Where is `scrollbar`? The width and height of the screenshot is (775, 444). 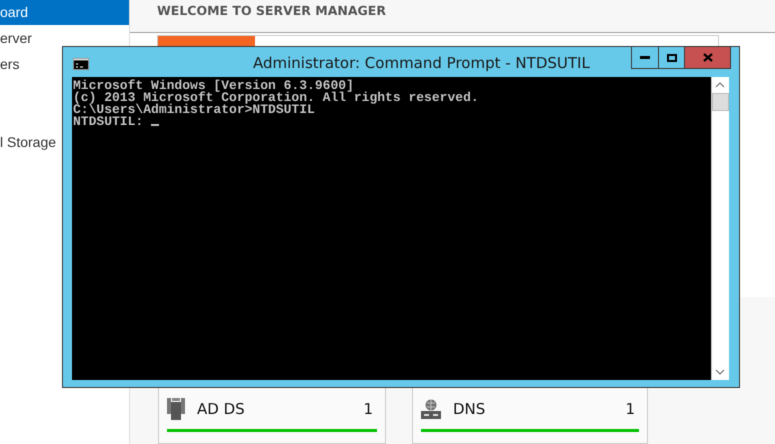 scrollbar is located at coordinates (720, 228).